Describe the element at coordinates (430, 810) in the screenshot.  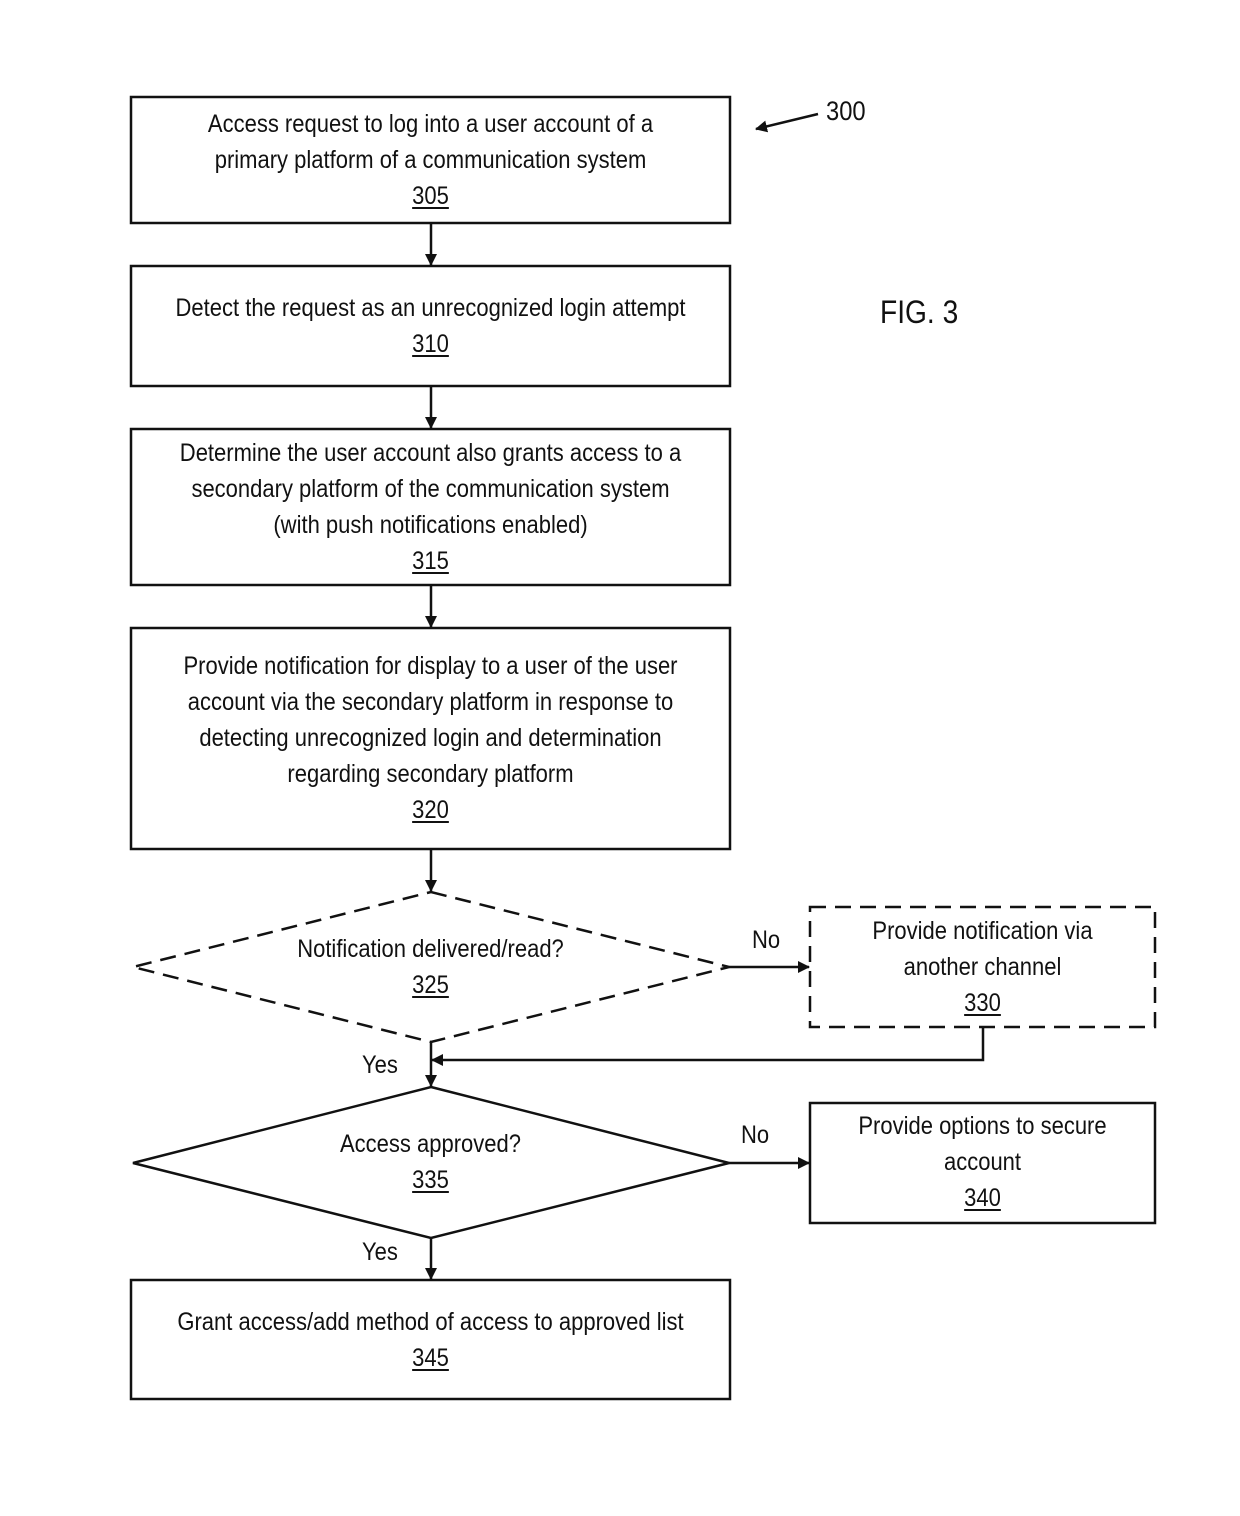
I see `node-320-ref: 320` at that location.